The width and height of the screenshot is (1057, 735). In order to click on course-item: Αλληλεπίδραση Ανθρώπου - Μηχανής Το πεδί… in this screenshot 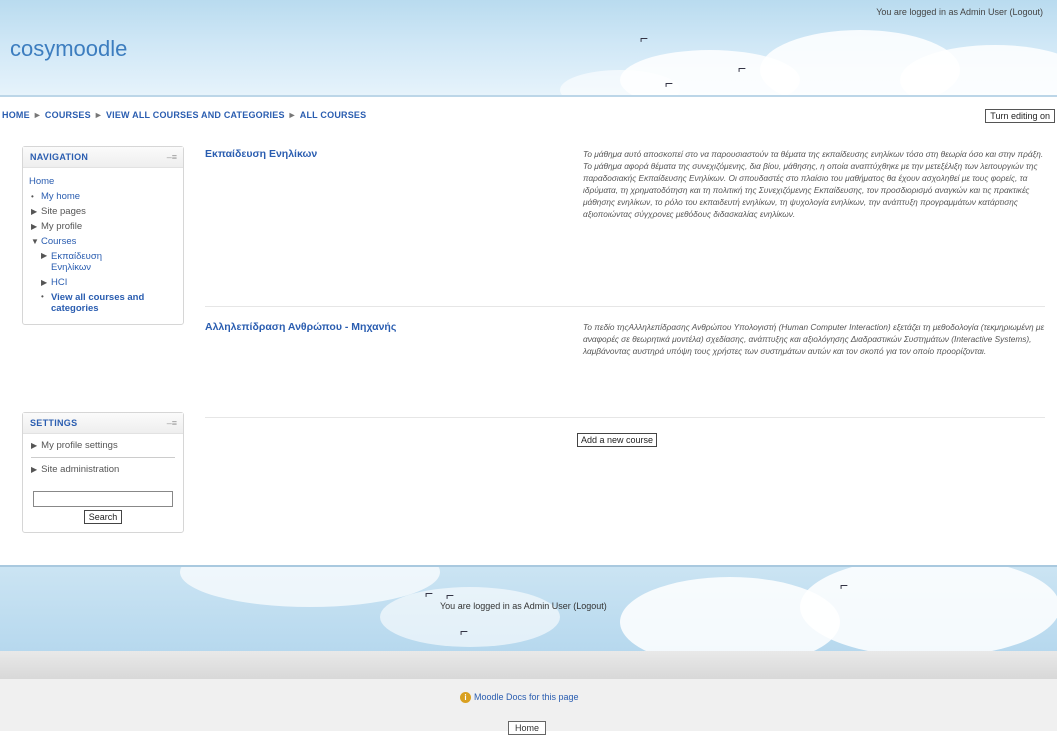, I will do `click(625, 369)`.